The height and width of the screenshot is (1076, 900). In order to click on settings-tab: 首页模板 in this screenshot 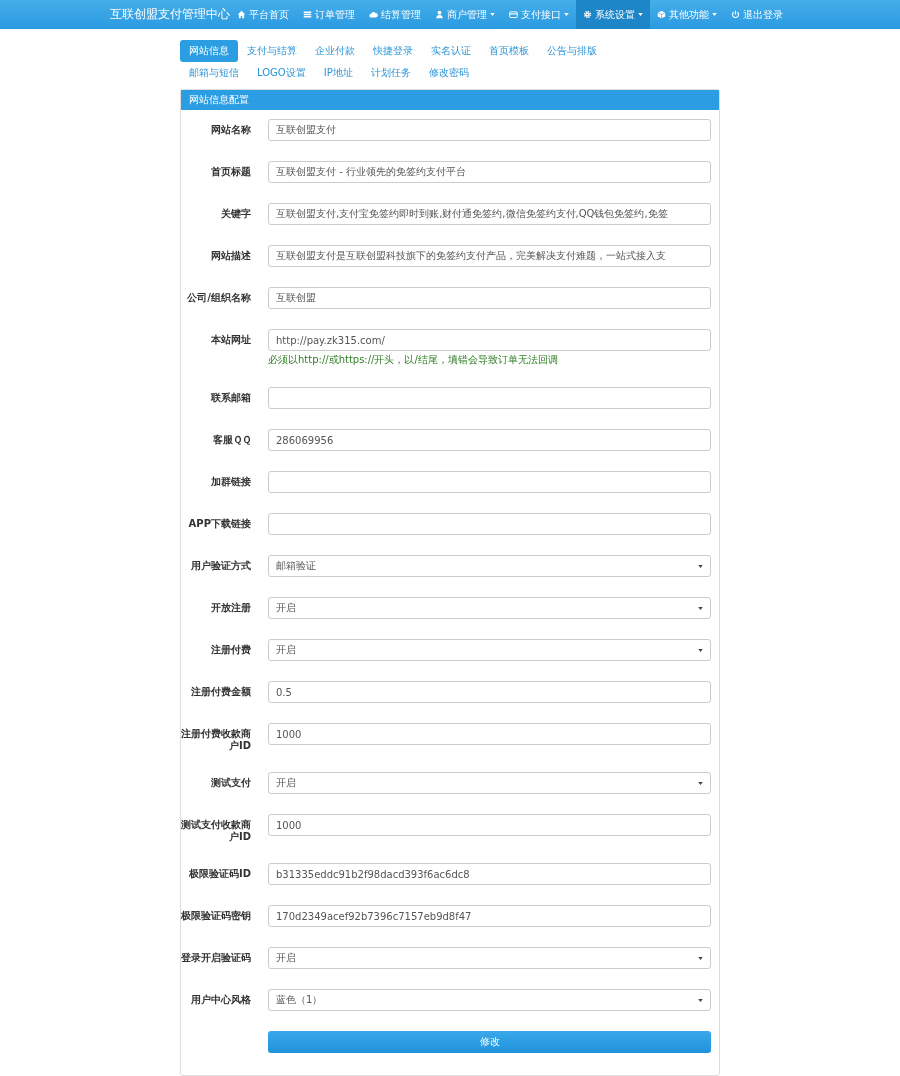, I will do `click(509, 51)`.